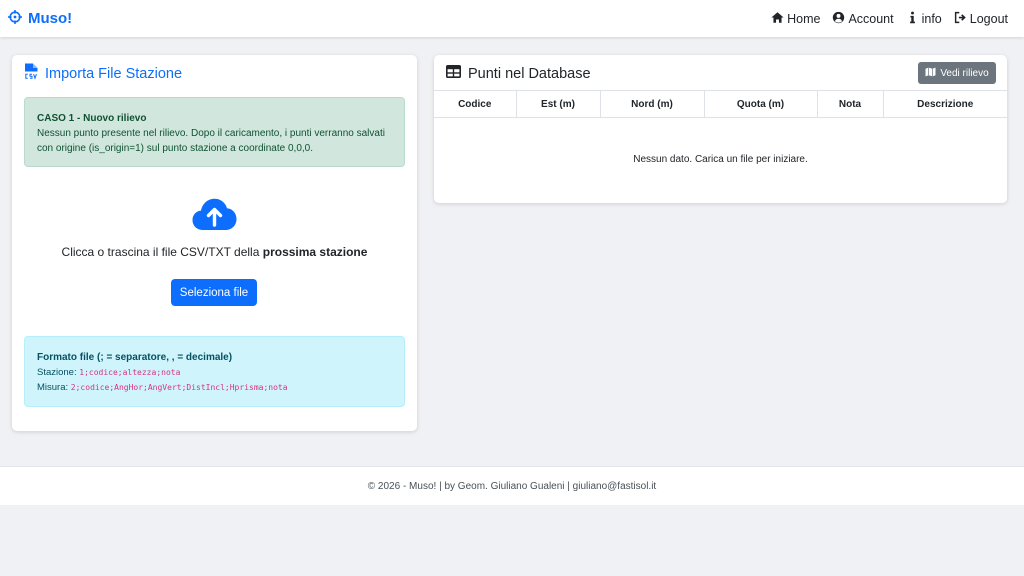 The width and height of the screenshot is (1024, 576). What do you see at coordinates (912, 19) in the screenshot?
I see `info-icon` at bounding box center [912, 19].